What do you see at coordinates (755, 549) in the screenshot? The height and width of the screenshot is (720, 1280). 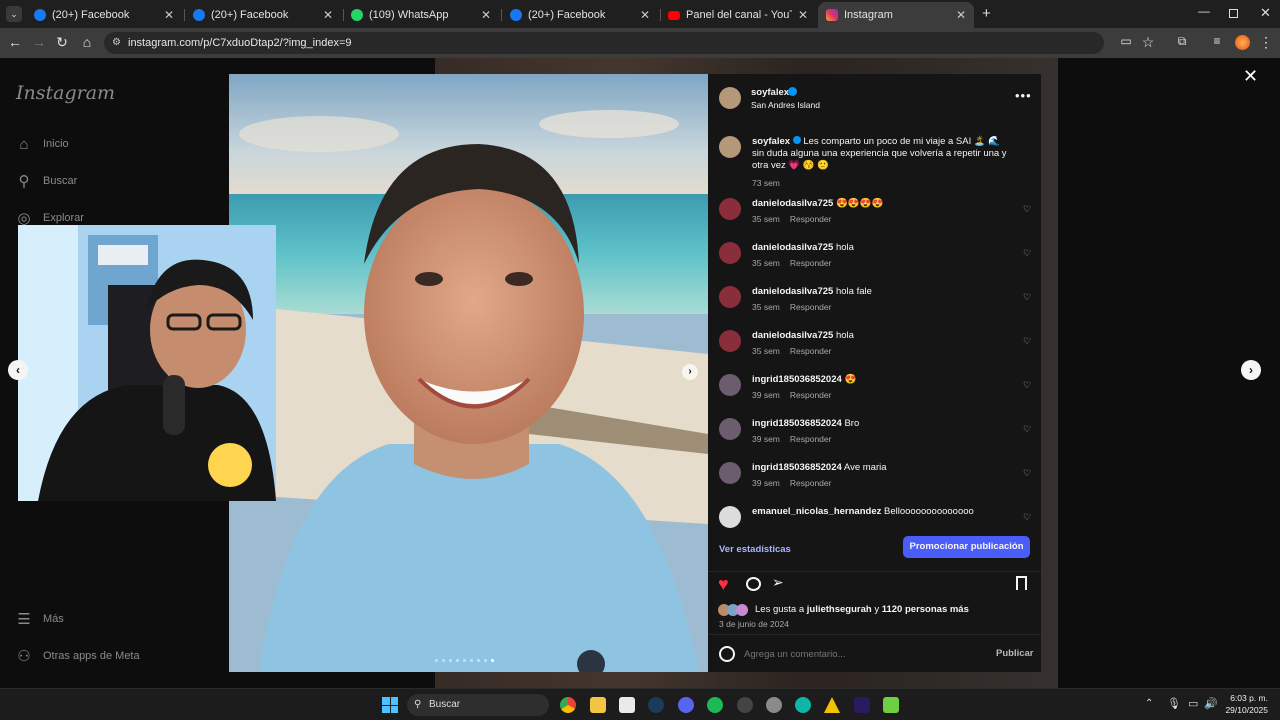 I see `view-insights-link: Ver estadísticas` at bounding box center [755, 549].